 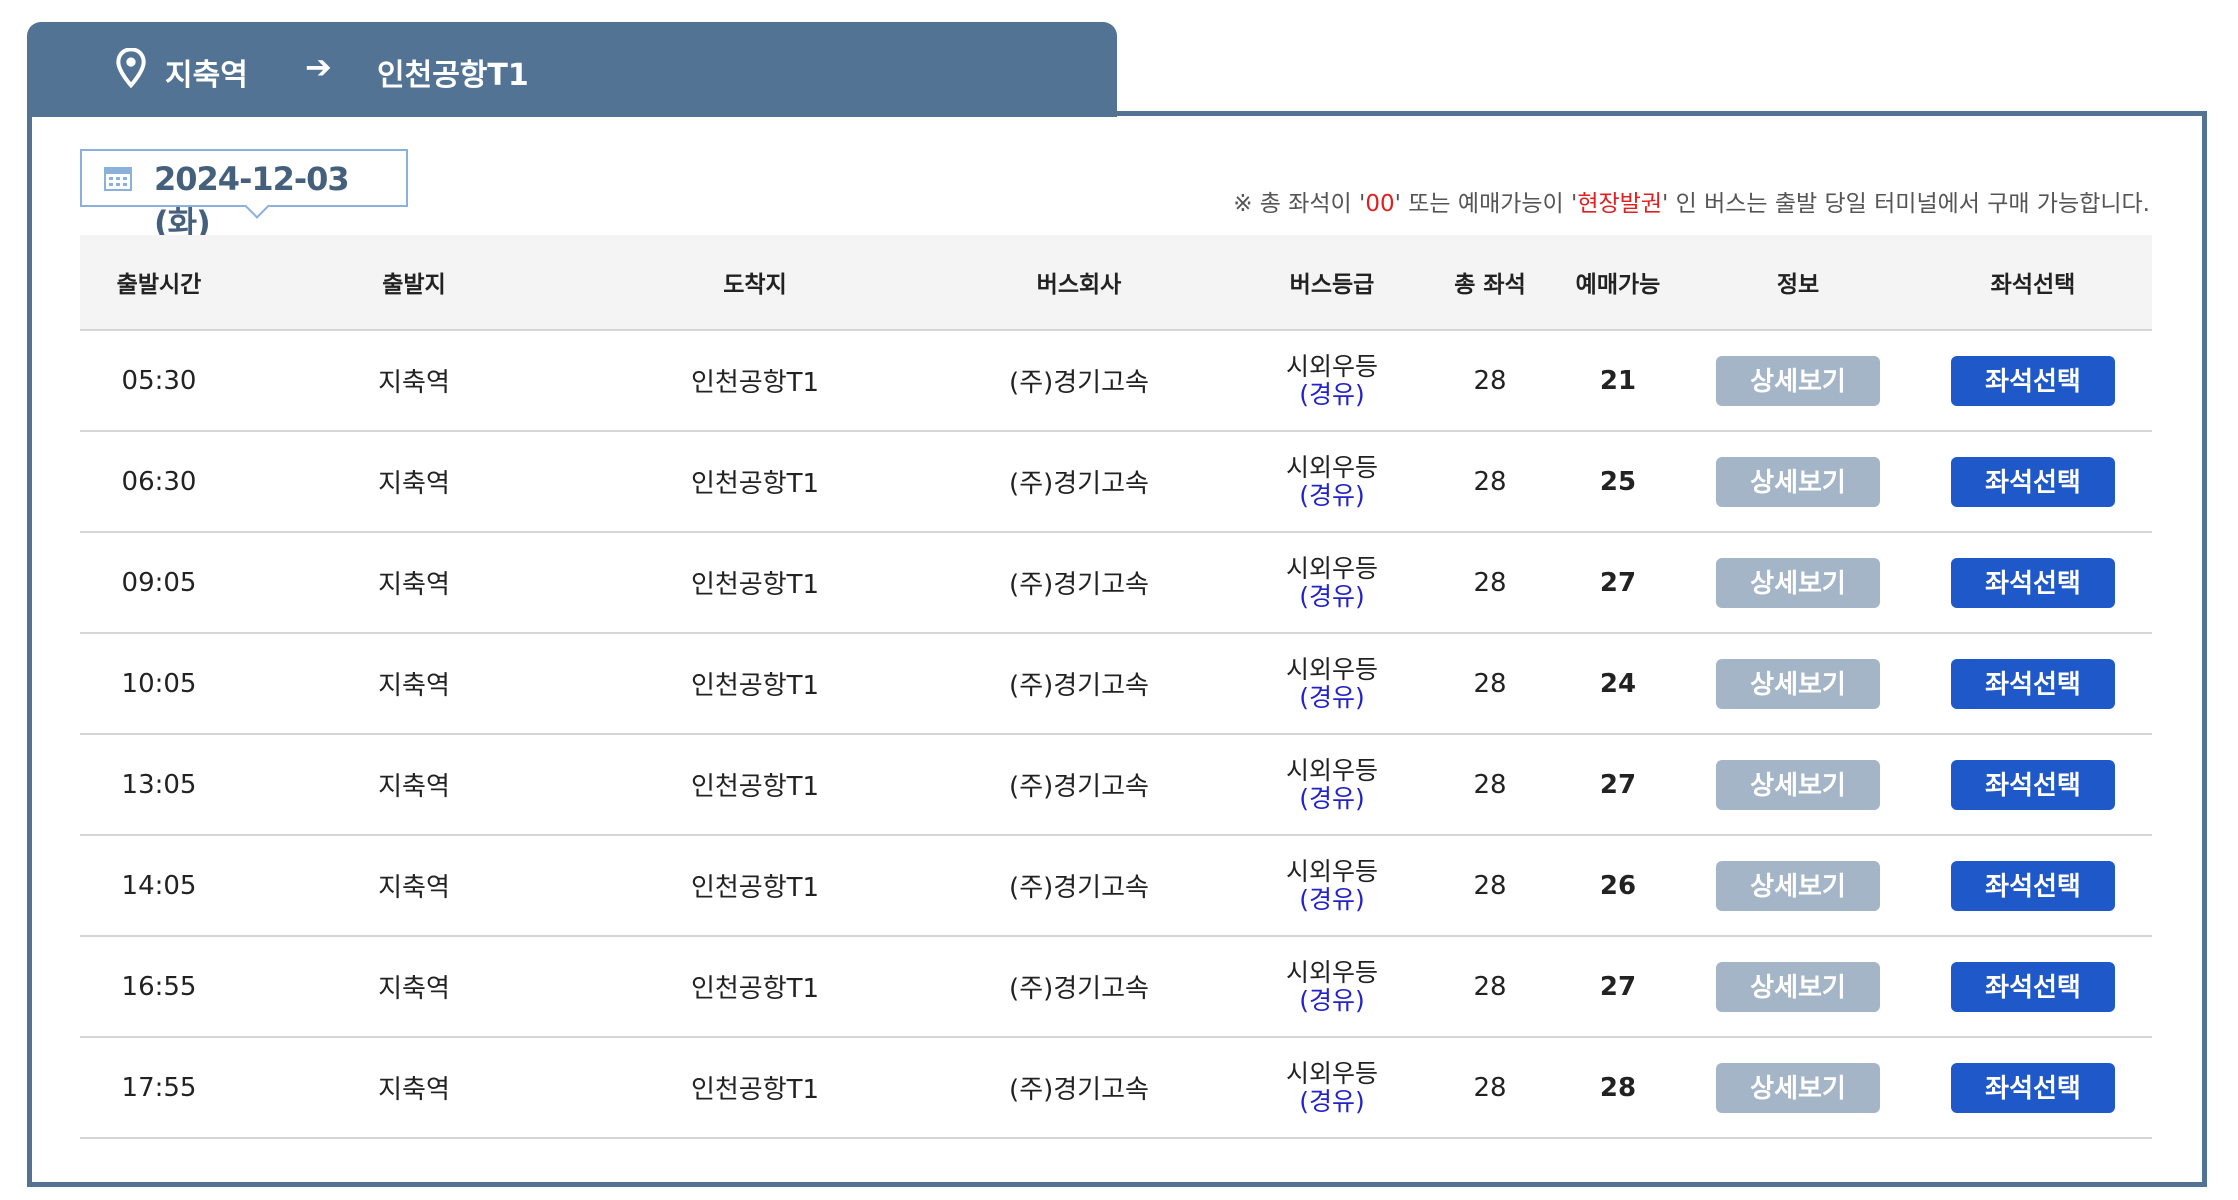 What do you see at coordinates (252, 201) in the screenshot?
I see `selected-date: 2024-12-03 (화)` at bounding box center [252, 201].